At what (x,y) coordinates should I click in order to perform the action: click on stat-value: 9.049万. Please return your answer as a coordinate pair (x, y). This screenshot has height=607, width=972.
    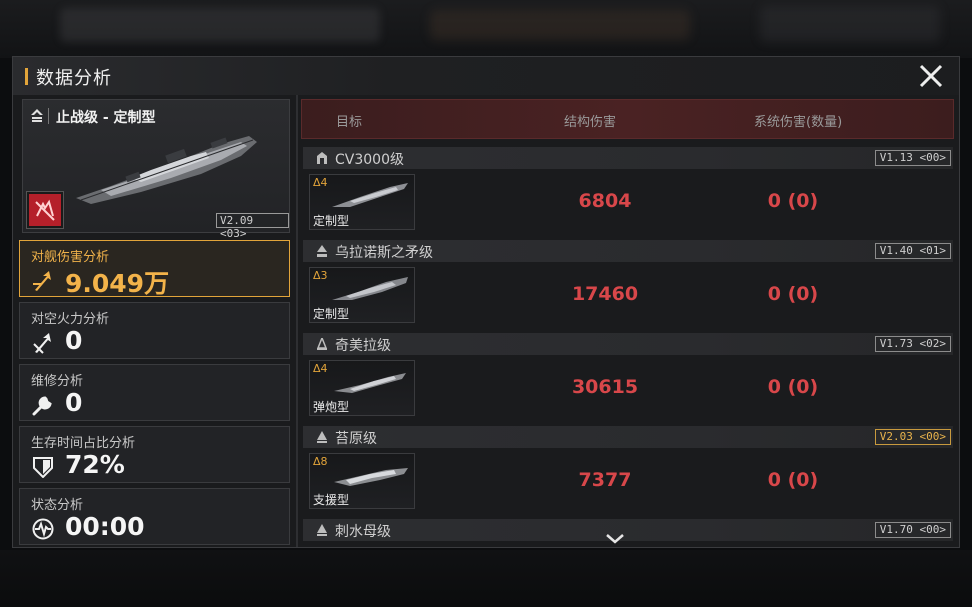
    Looking at the image, I should click on (117, 283).